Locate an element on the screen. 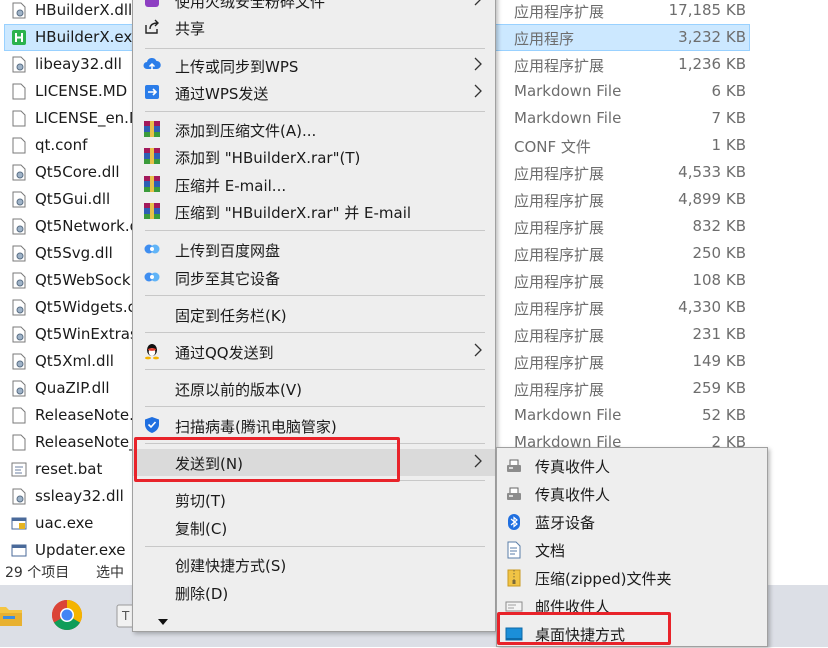 Image resolution: width=828 pixels, height=648 pixels. menu-item-copy: 复制(C) is located at coordinates (314, 527).